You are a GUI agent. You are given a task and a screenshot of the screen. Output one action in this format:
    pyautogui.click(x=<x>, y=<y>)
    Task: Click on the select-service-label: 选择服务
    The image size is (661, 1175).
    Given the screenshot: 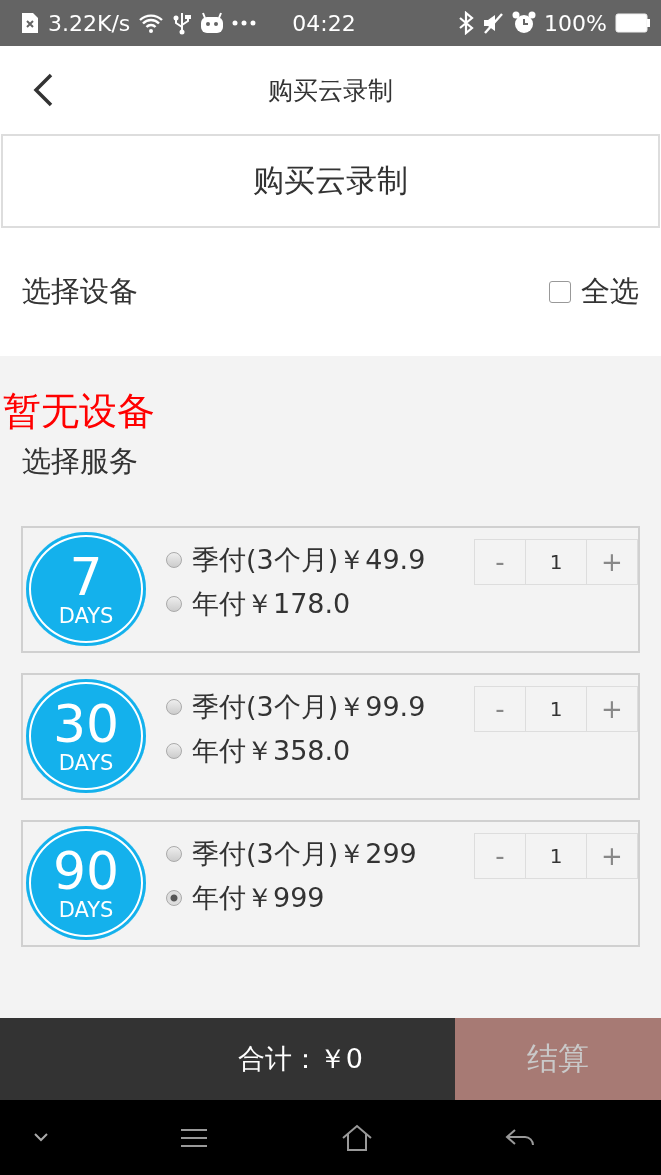 What is the action you would take?
    pyautogui.click(x=80, y=461)
    